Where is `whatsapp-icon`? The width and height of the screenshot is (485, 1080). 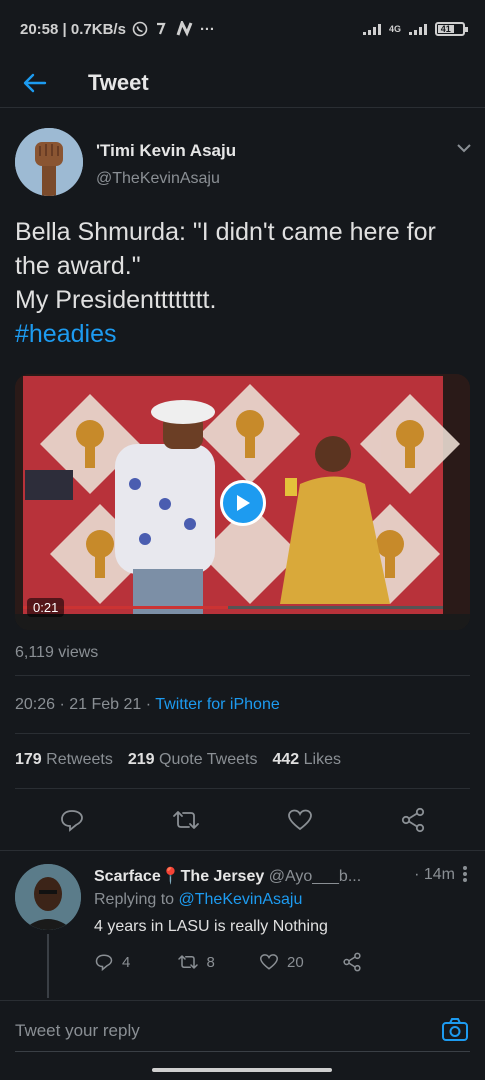 whatsapp-icon is located at coordinates (140, 29).